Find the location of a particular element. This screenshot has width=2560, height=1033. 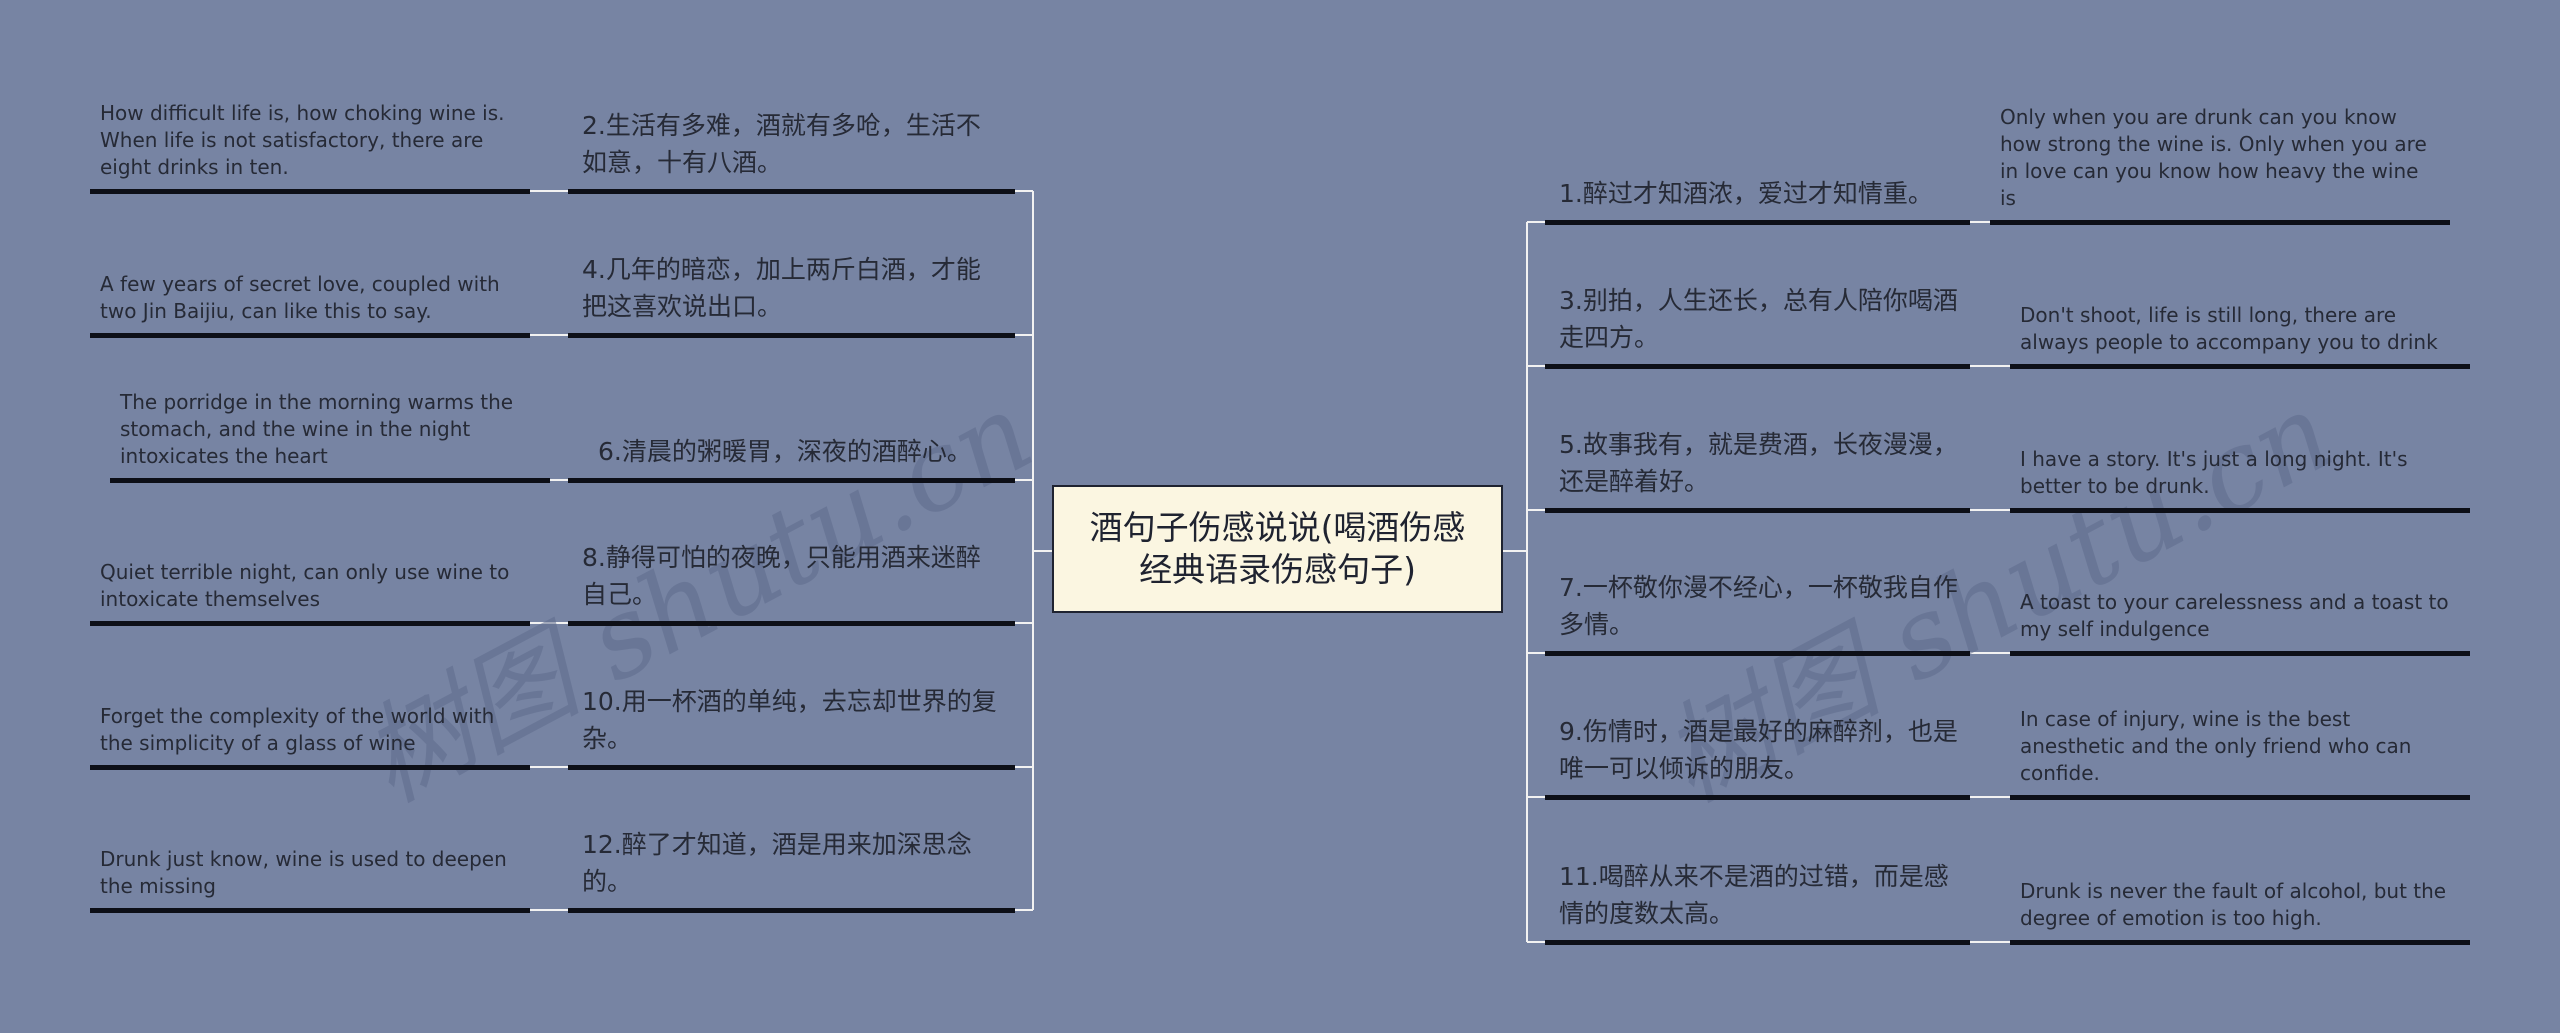

left-topic-4-text: 8.静得可怕的夜晚，只能用酒来迷醉自己。 is located at coordinates (781, 576).